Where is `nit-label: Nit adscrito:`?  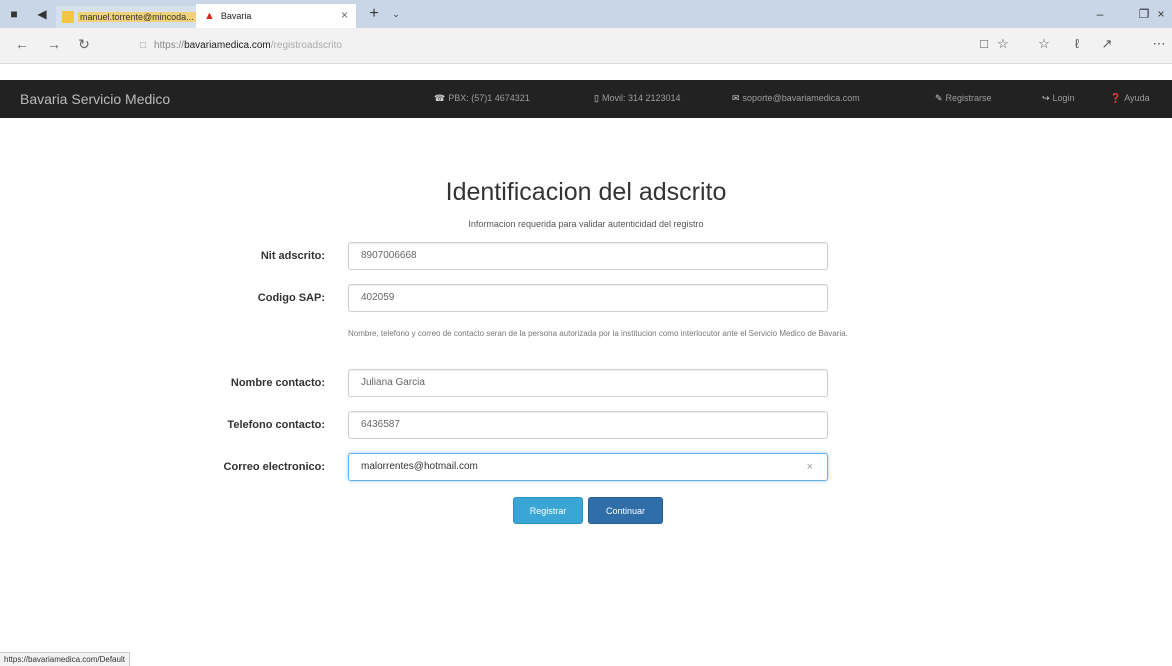
nit-label: Nit adscrito: is located at coordinates (292, 256).